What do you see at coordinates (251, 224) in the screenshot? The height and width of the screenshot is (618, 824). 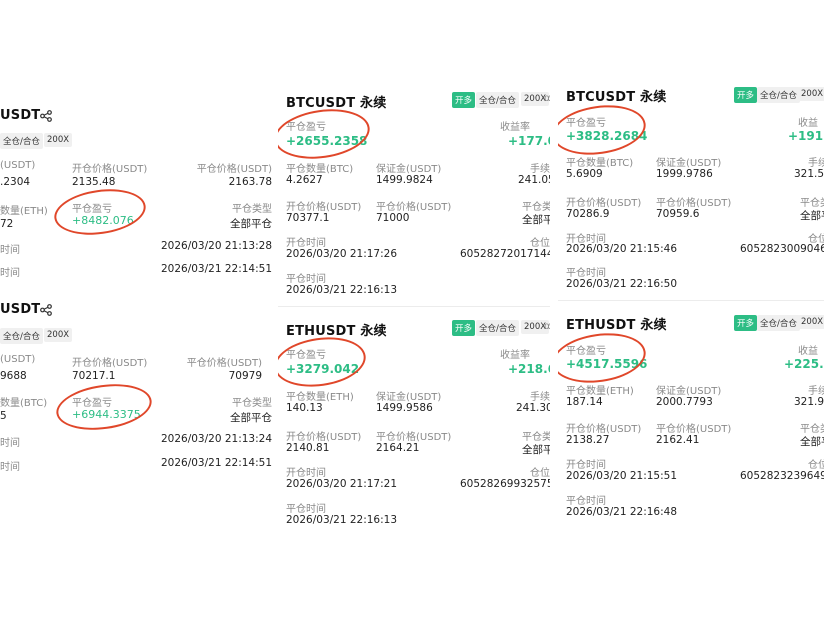 I see `close-type-value: 全部平仓` at bounding box center [251, 224].